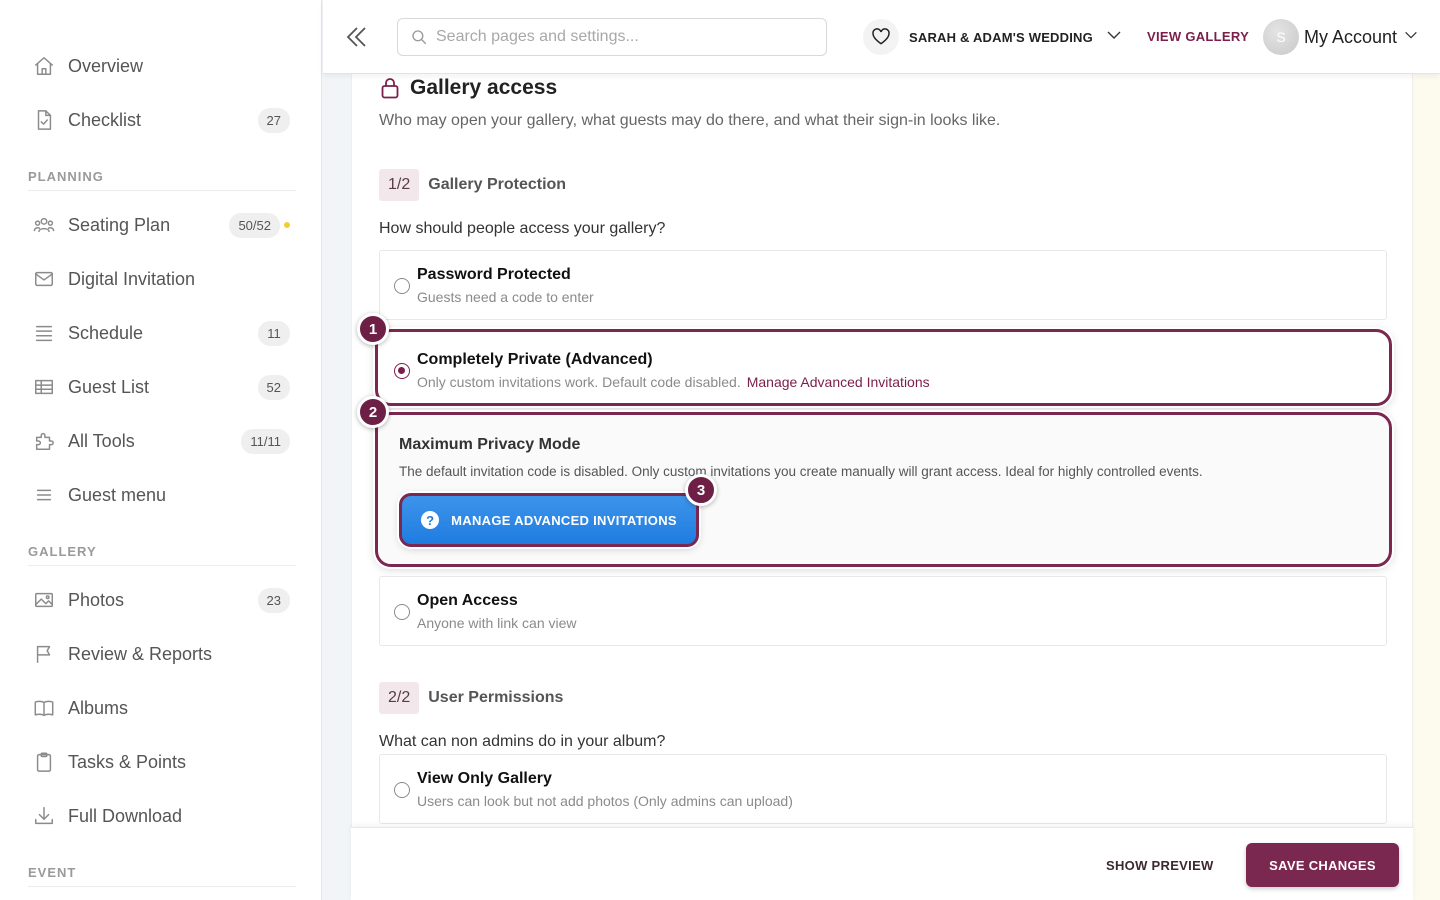  I want to click on sidebar-item-schedule: Schedule 11, so click(160, 333).